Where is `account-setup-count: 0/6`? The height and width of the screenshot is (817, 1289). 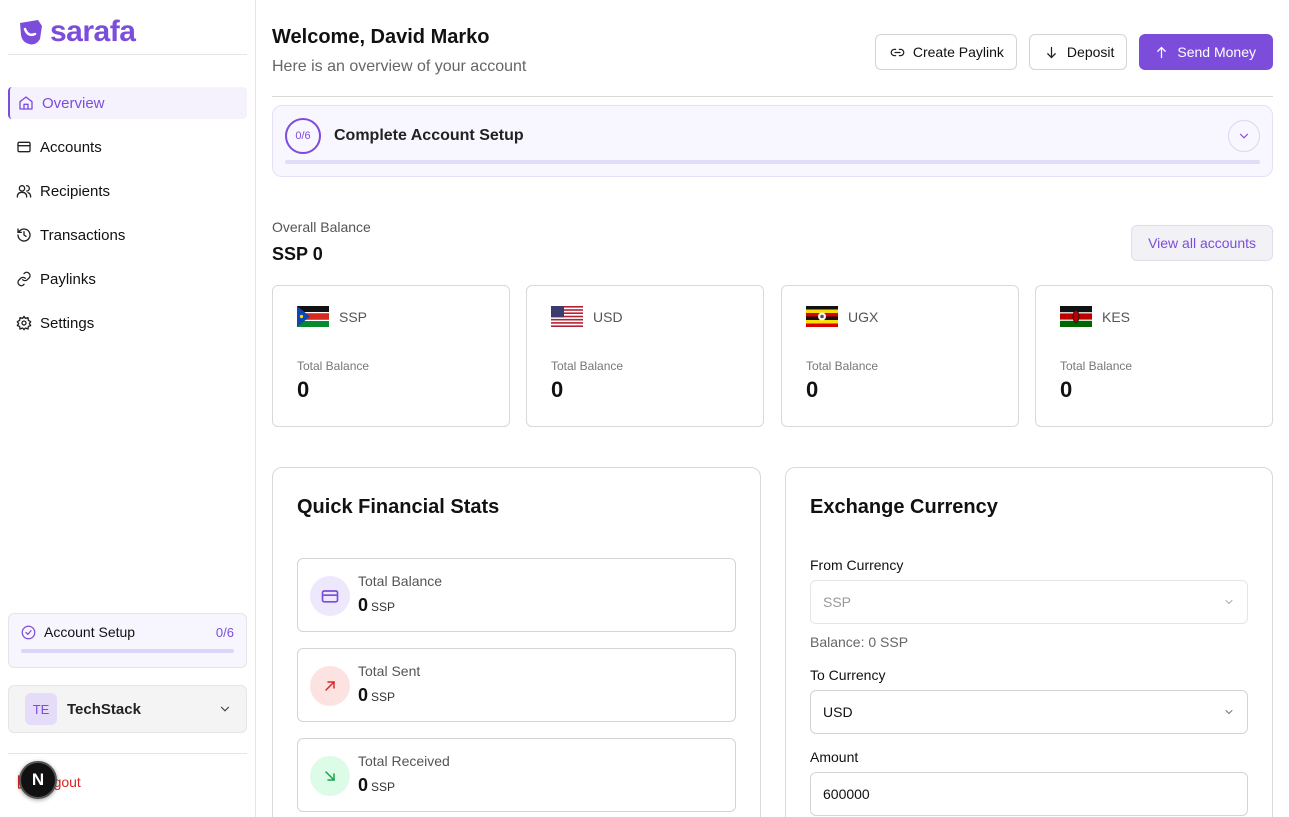 account-setup-count: 0/6 is located at coordinates (224, 632).